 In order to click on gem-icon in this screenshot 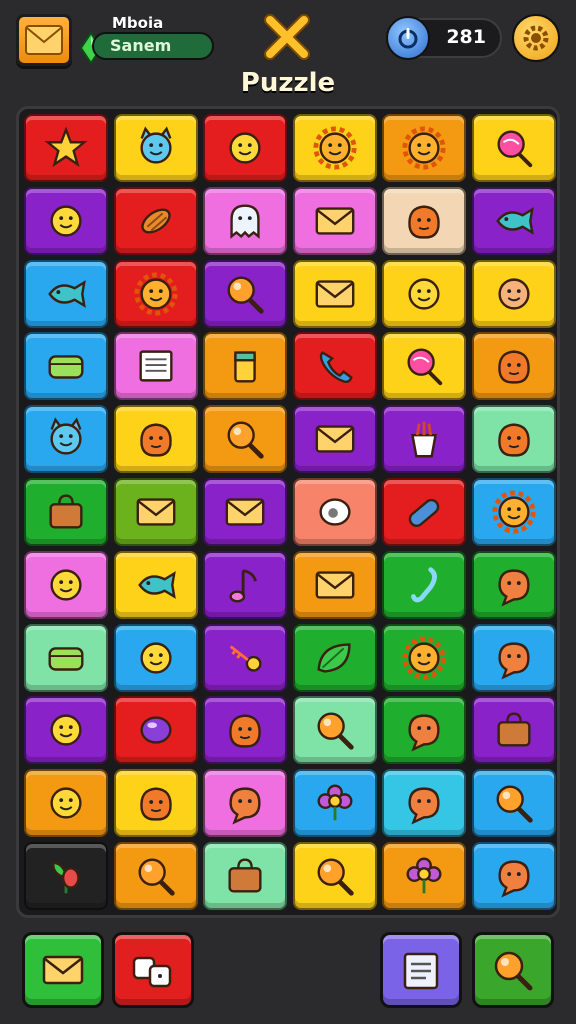, I will do `click(155, 730)`.